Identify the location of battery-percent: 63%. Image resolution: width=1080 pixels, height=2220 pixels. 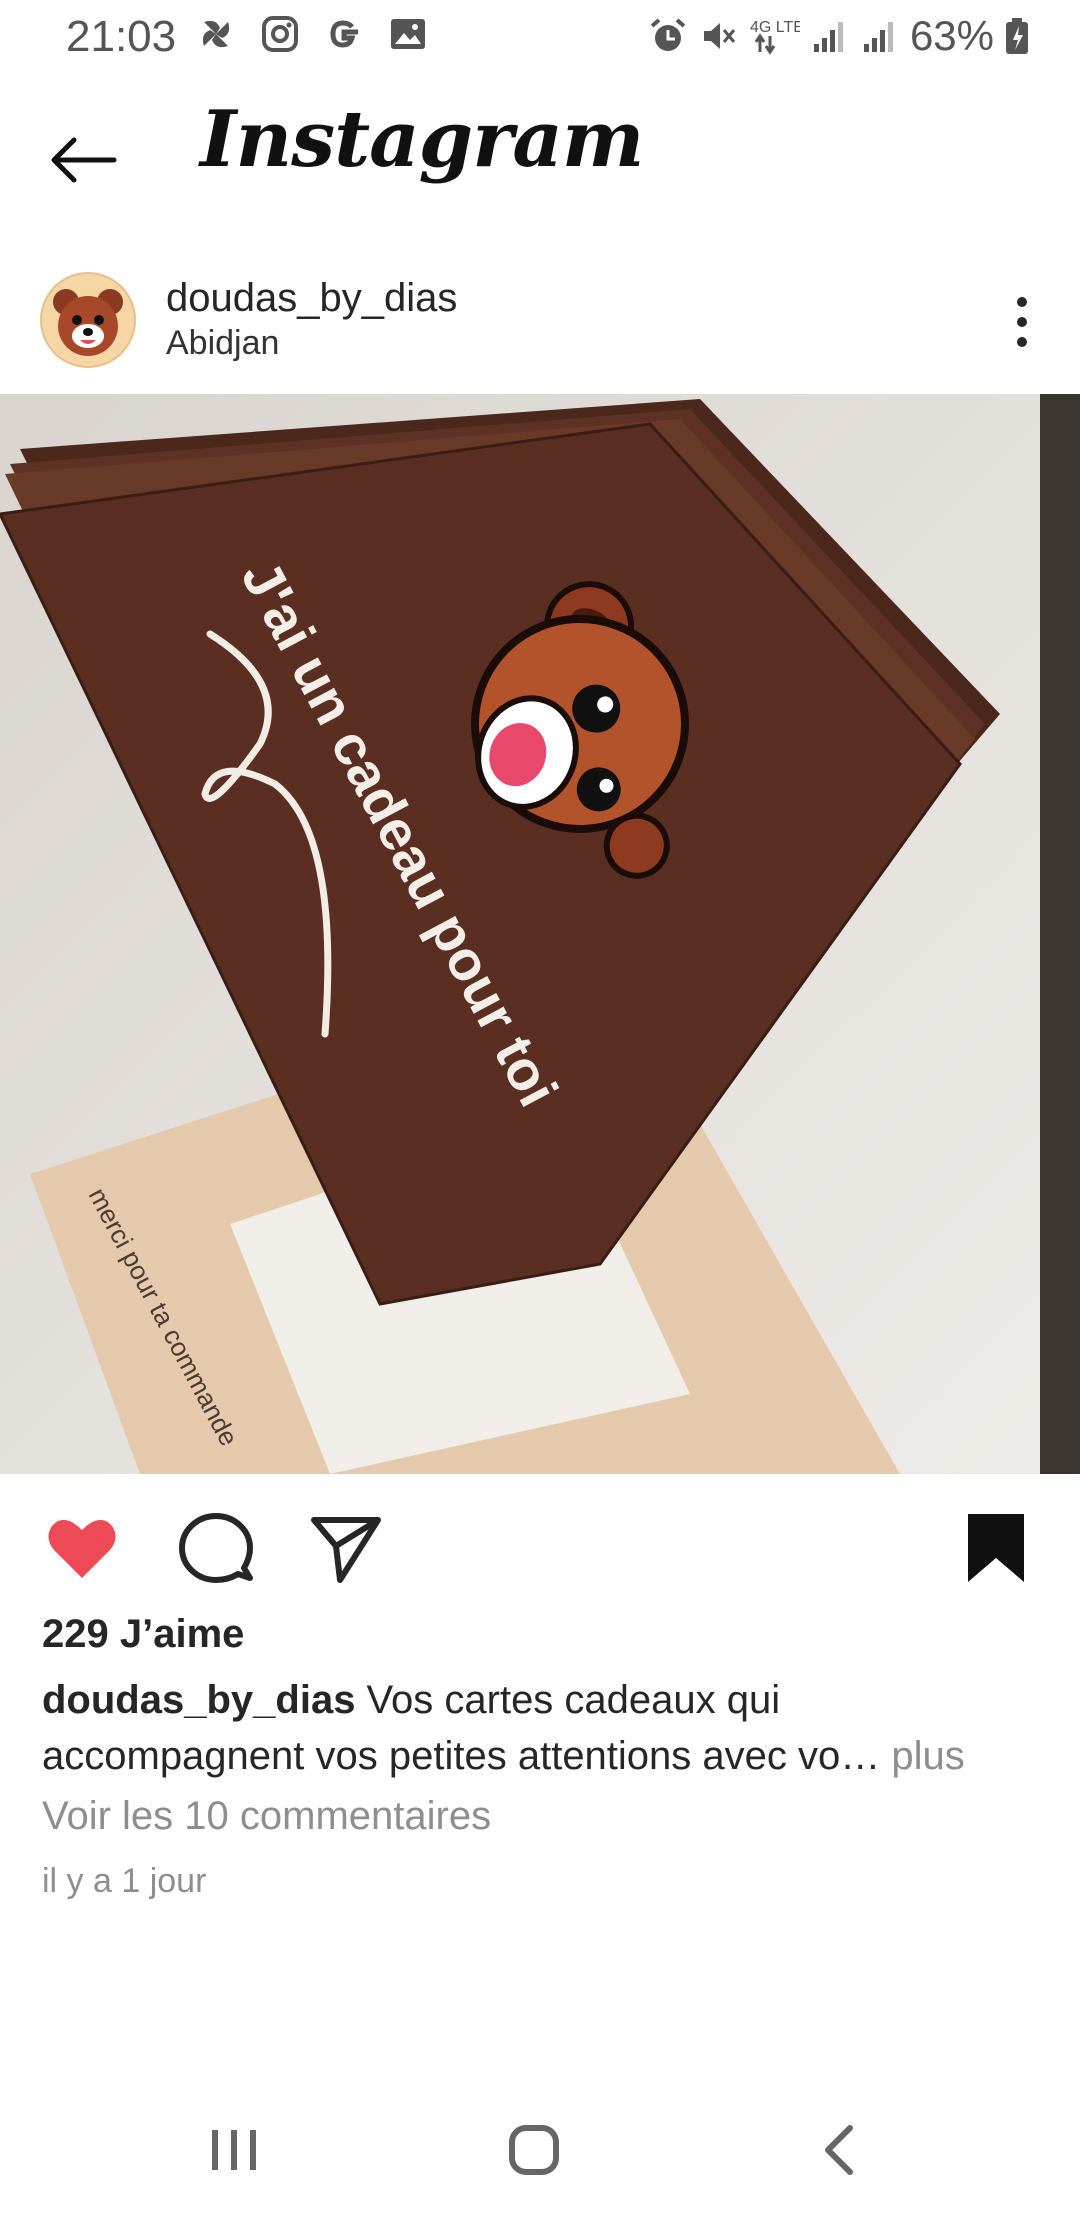
(951, 35).